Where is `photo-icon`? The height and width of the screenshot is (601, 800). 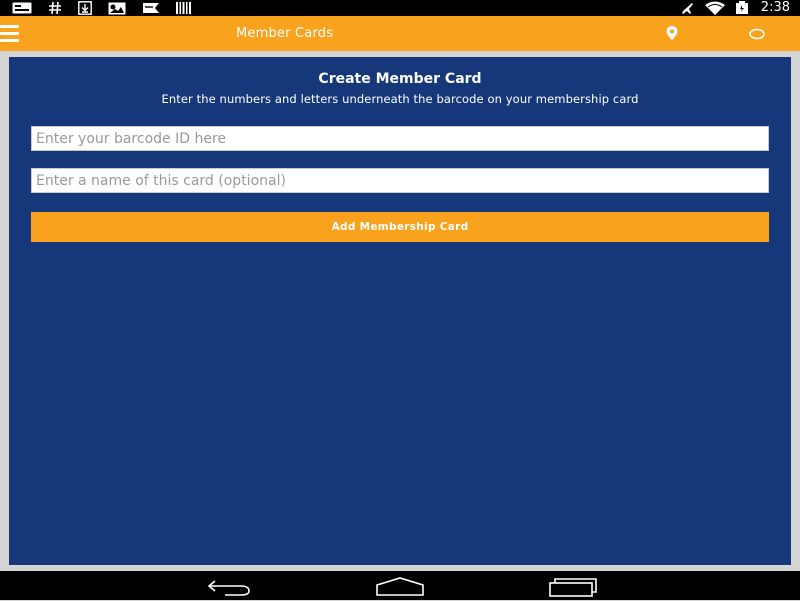
photo-icon is located at coordinates (117, 8).